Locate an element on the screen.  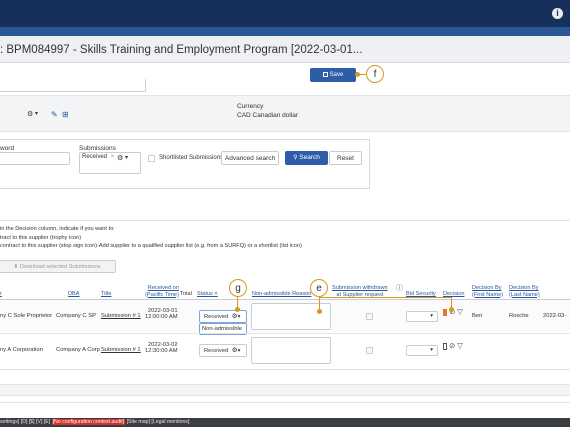
footer-site-links: [Site map] [Legal mentions] is located at coordinates (157, 422).